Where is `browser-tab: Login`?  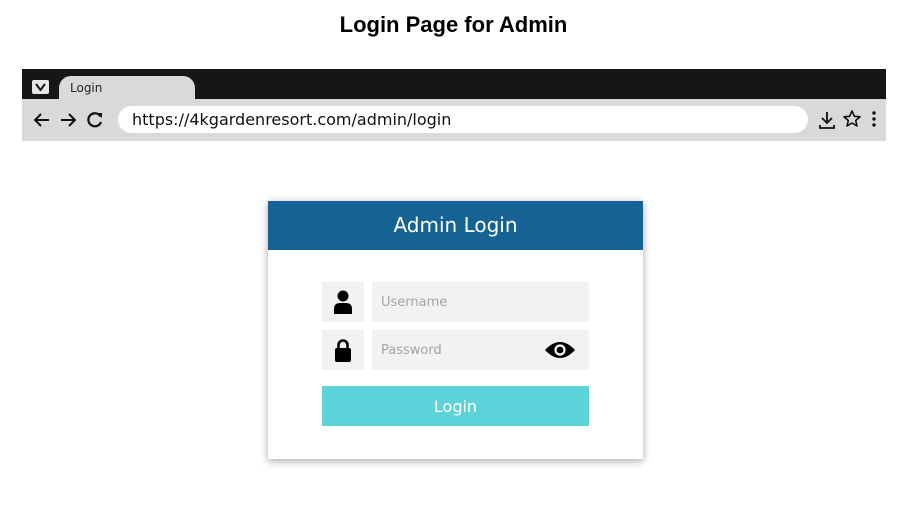 browser-tab: Login is located at coordinates (127, 87).